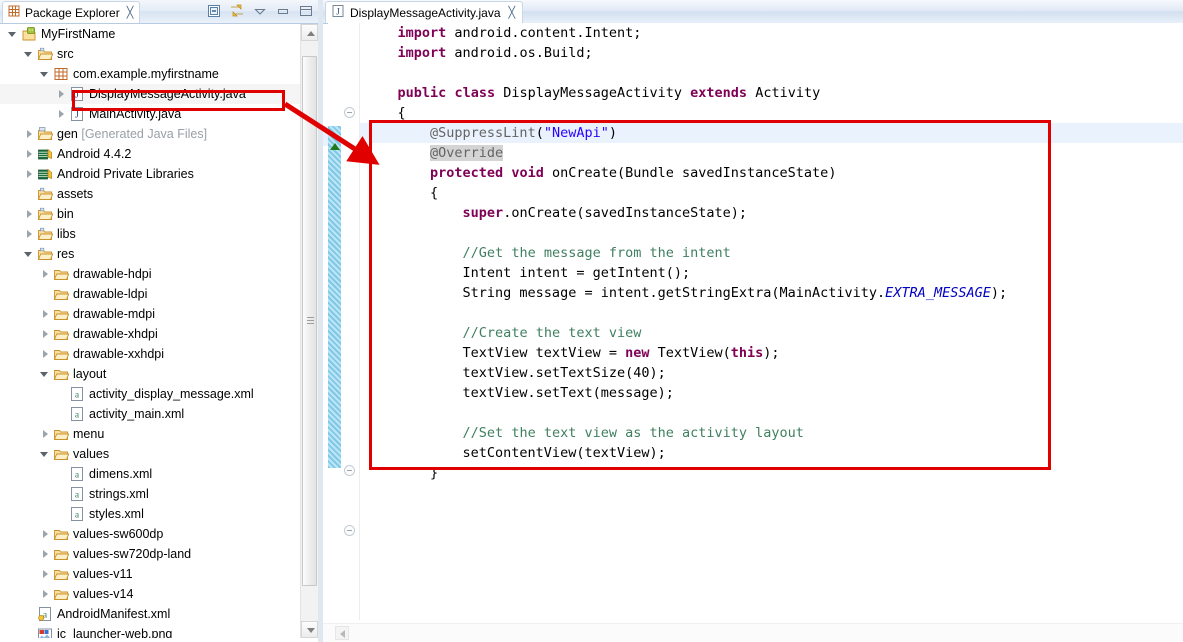  Describe the element at coordinates (150, 494) in the screenshot. I see `tree-item-strings-xml: a strings.xml` at that location.